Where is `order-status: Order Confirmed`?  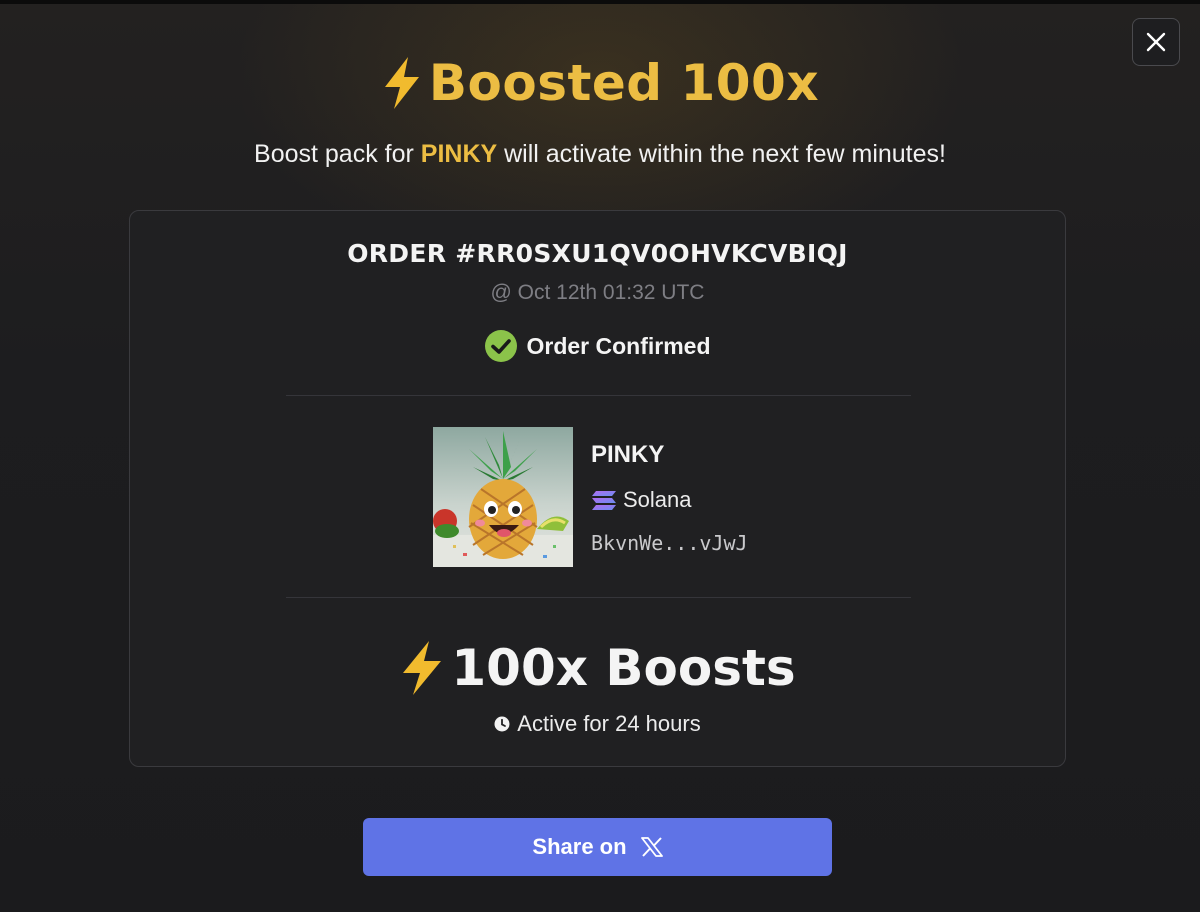 order-status: Order Confirmed is located at coordinates (597, 346).